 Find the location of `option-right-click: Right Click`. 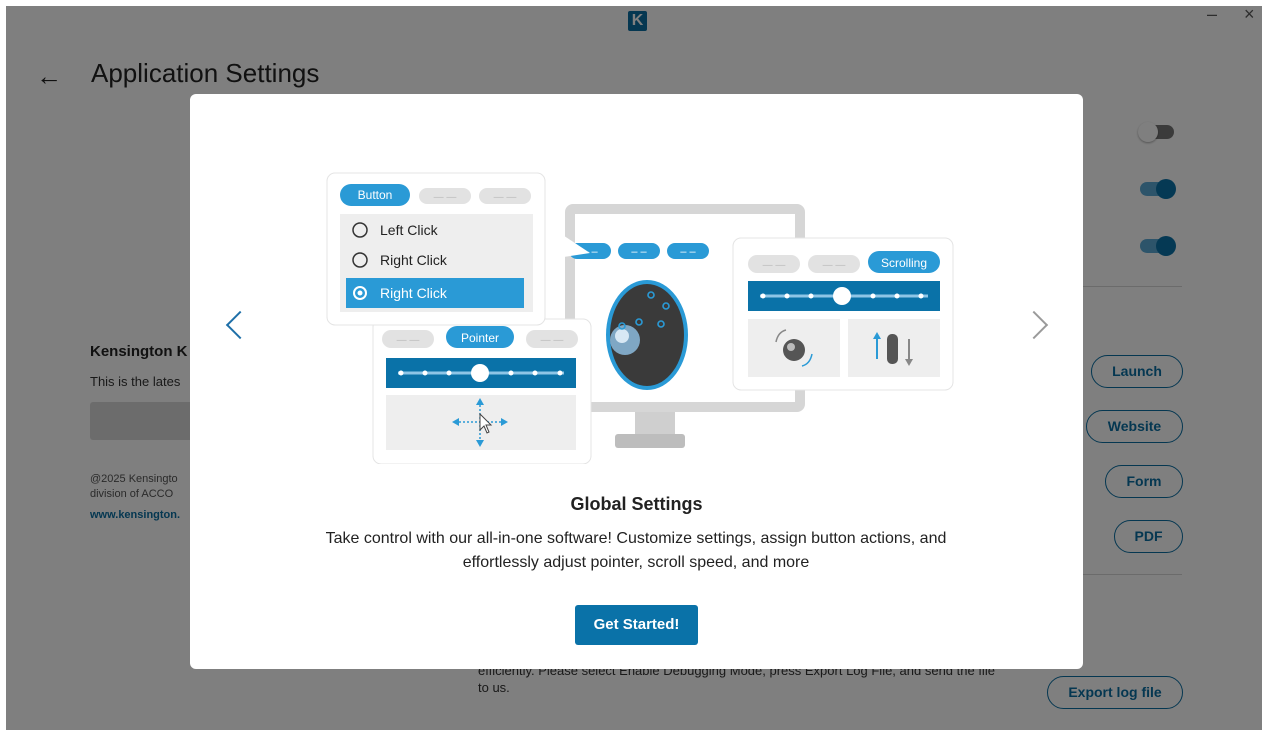

option-right-click: Right Click is located at coordinates (414, 260).